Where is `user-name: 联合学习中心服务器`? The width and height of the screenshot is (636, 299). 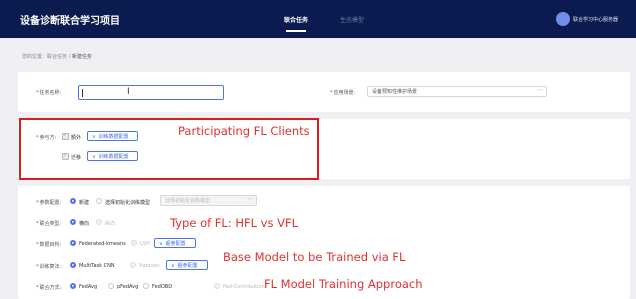 user-name: 联合学习中心服务器 is located at coordinates (595, 19).